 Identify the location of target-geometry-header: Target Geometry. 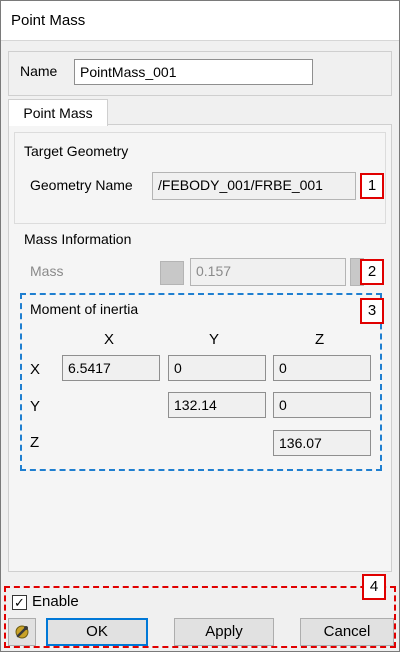
(76, 151).